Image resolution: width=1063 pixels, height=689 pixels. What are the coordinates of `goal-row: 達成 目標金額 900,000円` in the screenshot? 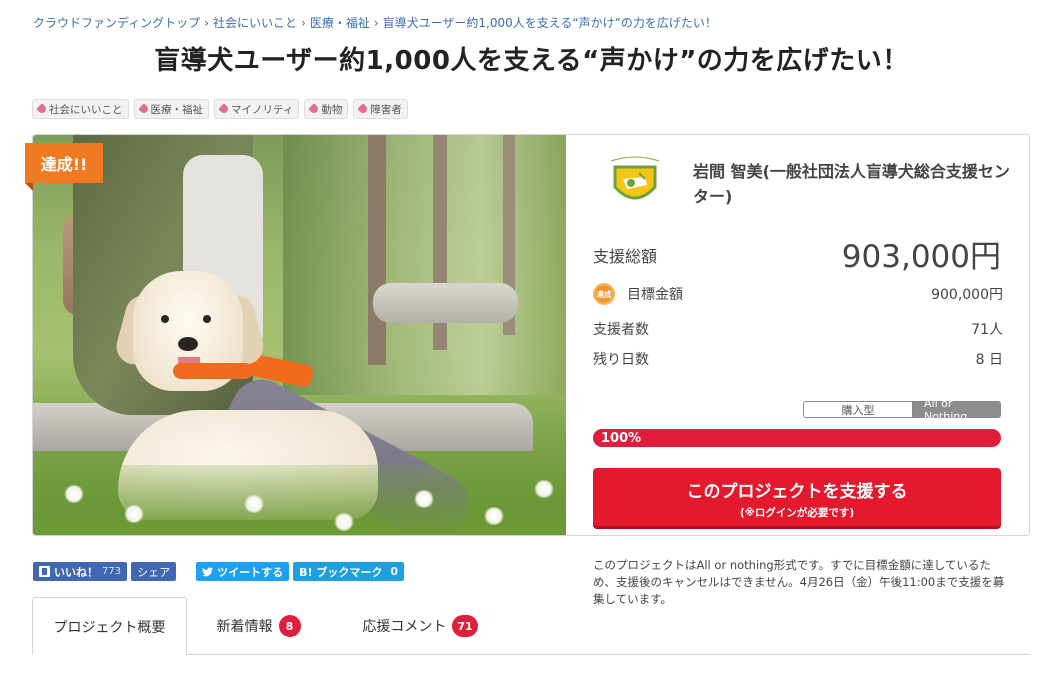 It's located at (798, 294).